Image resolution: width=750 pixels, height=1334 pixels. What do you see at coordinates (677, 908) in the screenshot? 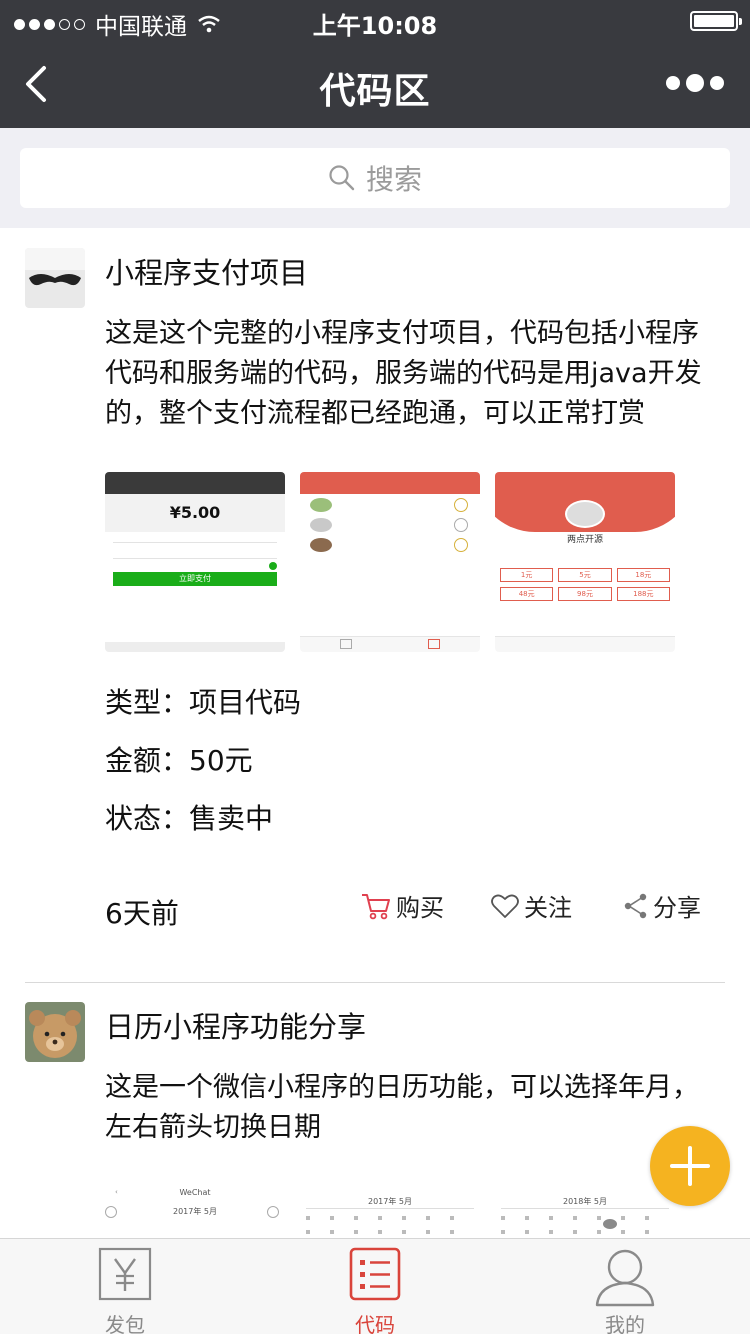
I see `share-label: 分享` at bounding box center [677, 908].